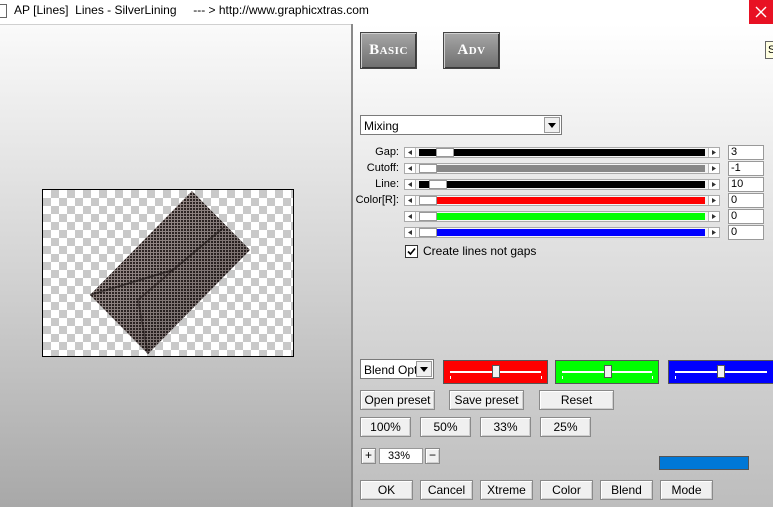 This screenshot has width=773, height=507. What do you see at coordinates (505, 427) in the screenshot?
I see `zoom-33-button: 33%` at bounding box center [505, 427].